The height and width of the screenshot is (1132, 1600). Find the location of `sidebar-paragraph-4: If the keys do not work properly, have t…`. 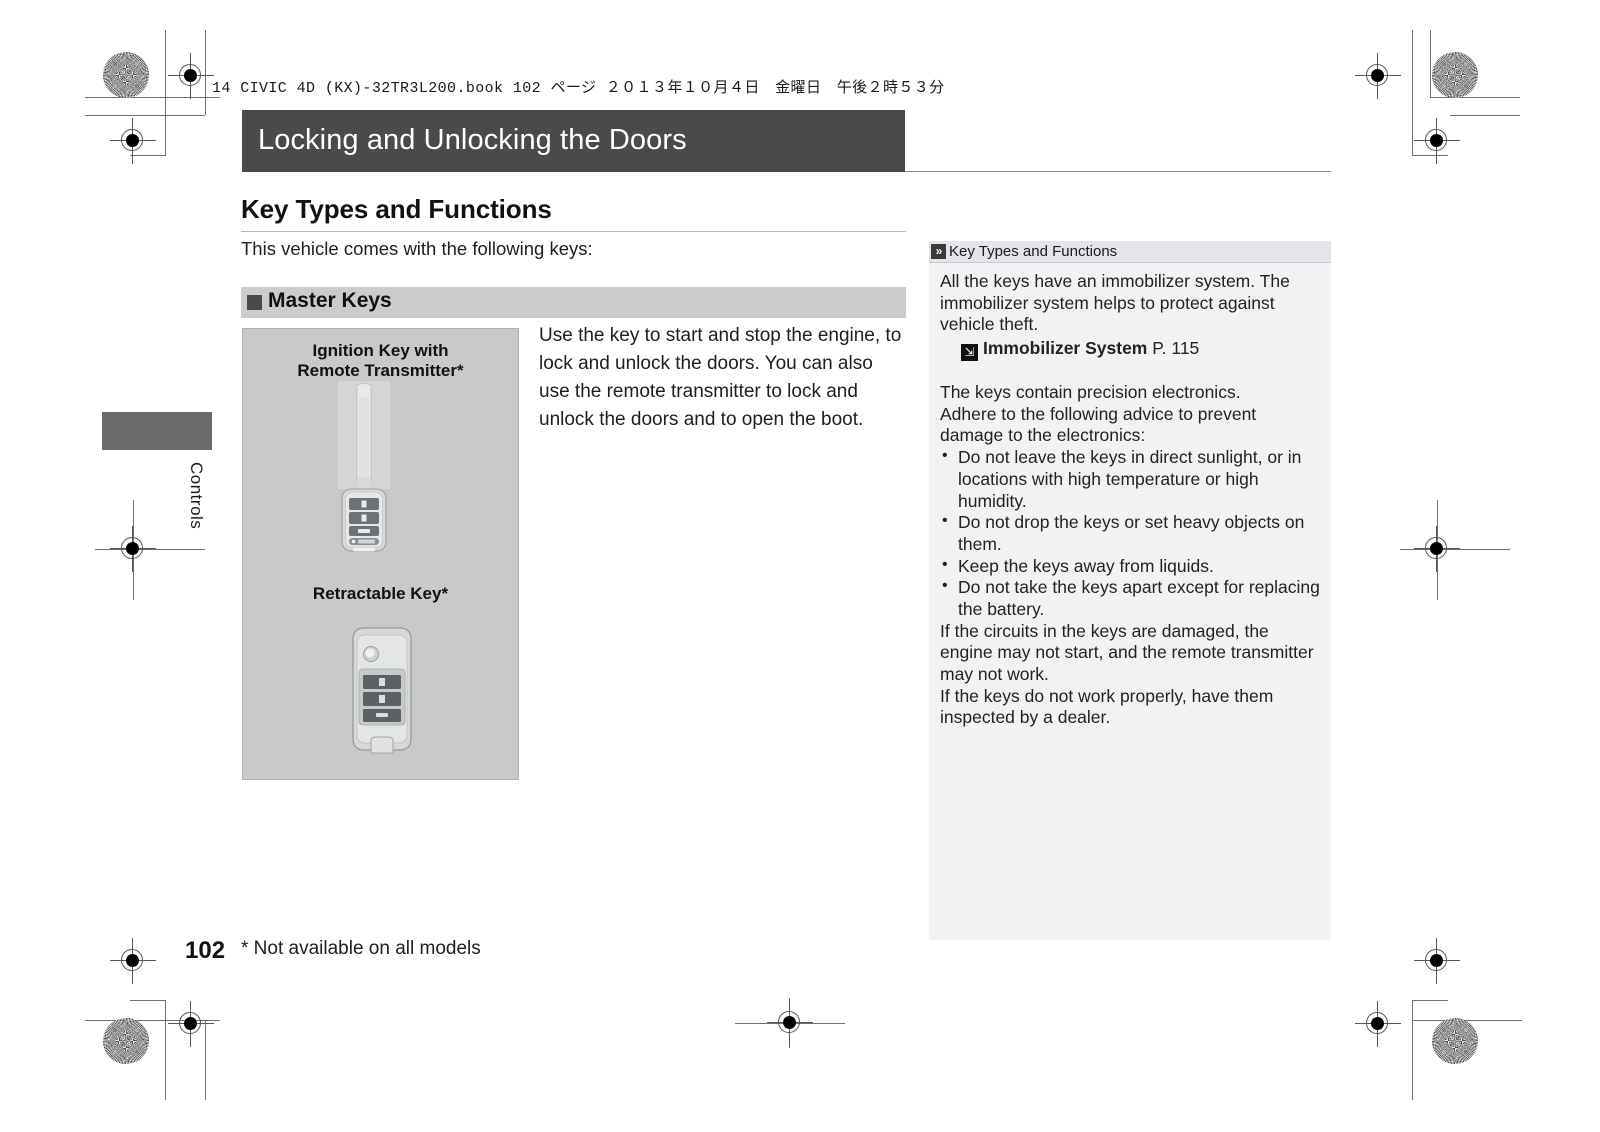

sidebar-paragraph-4: If the keys do not work properly, have t… is located at coordinates (1107, 706).